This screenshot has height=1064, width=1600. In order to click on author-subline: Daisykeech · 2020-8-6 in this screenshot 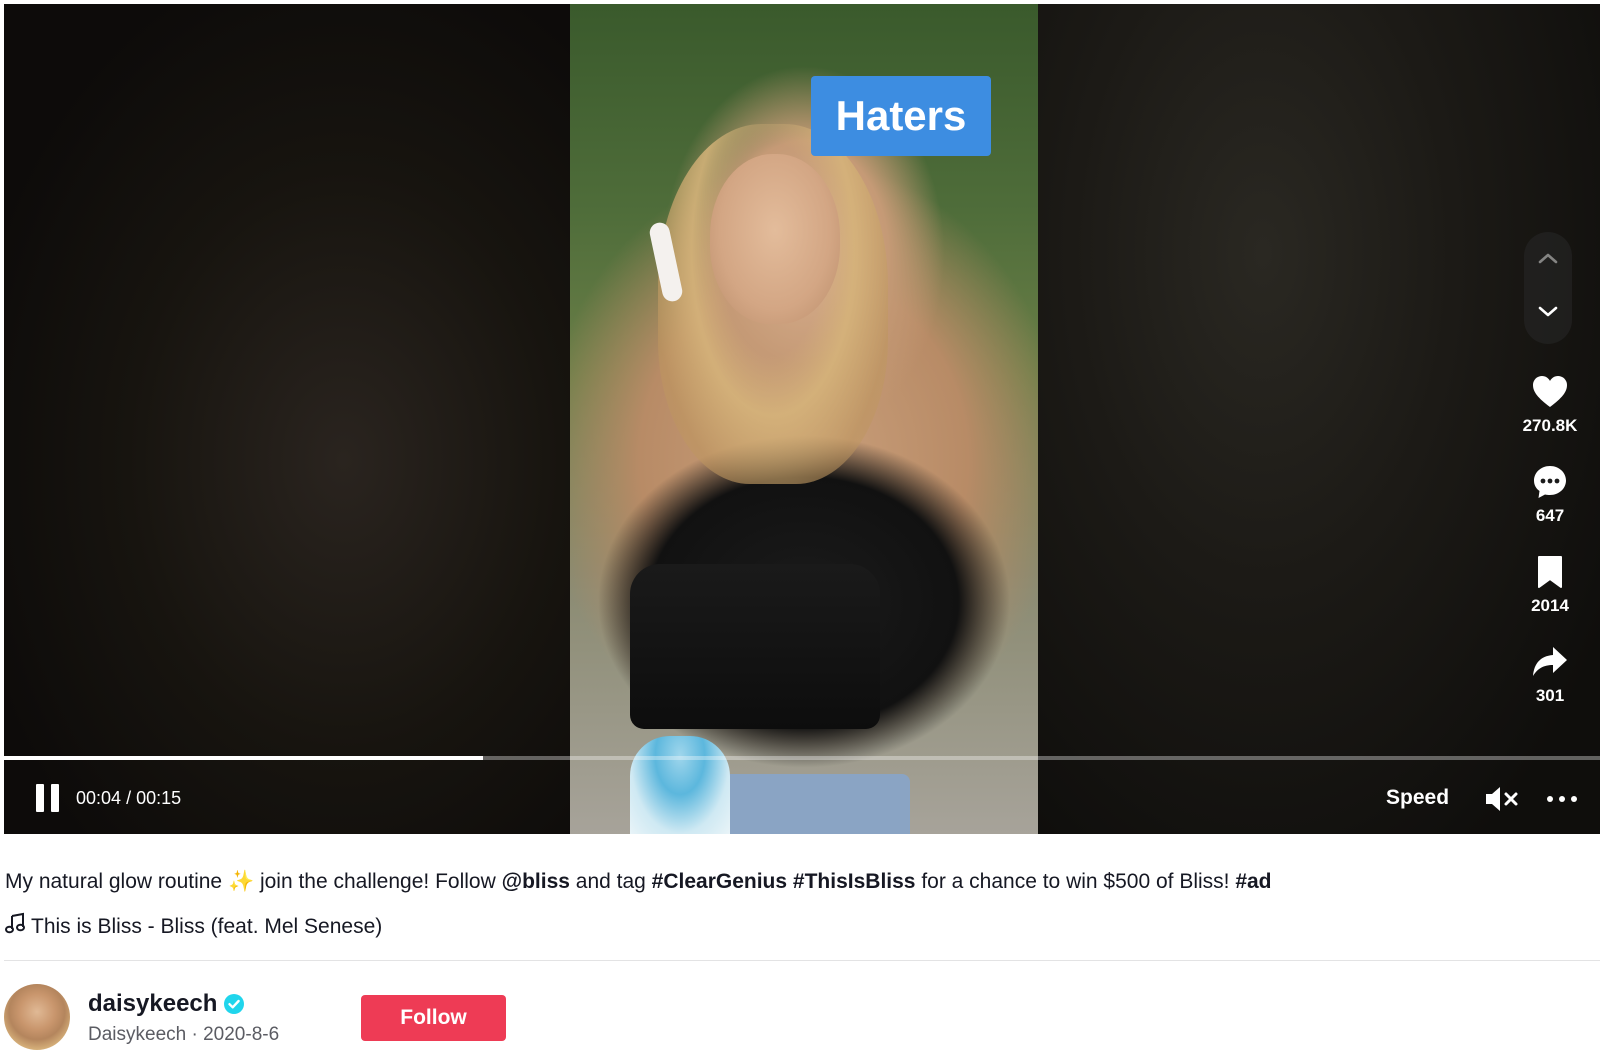, I will do `click(183, 1035)`.